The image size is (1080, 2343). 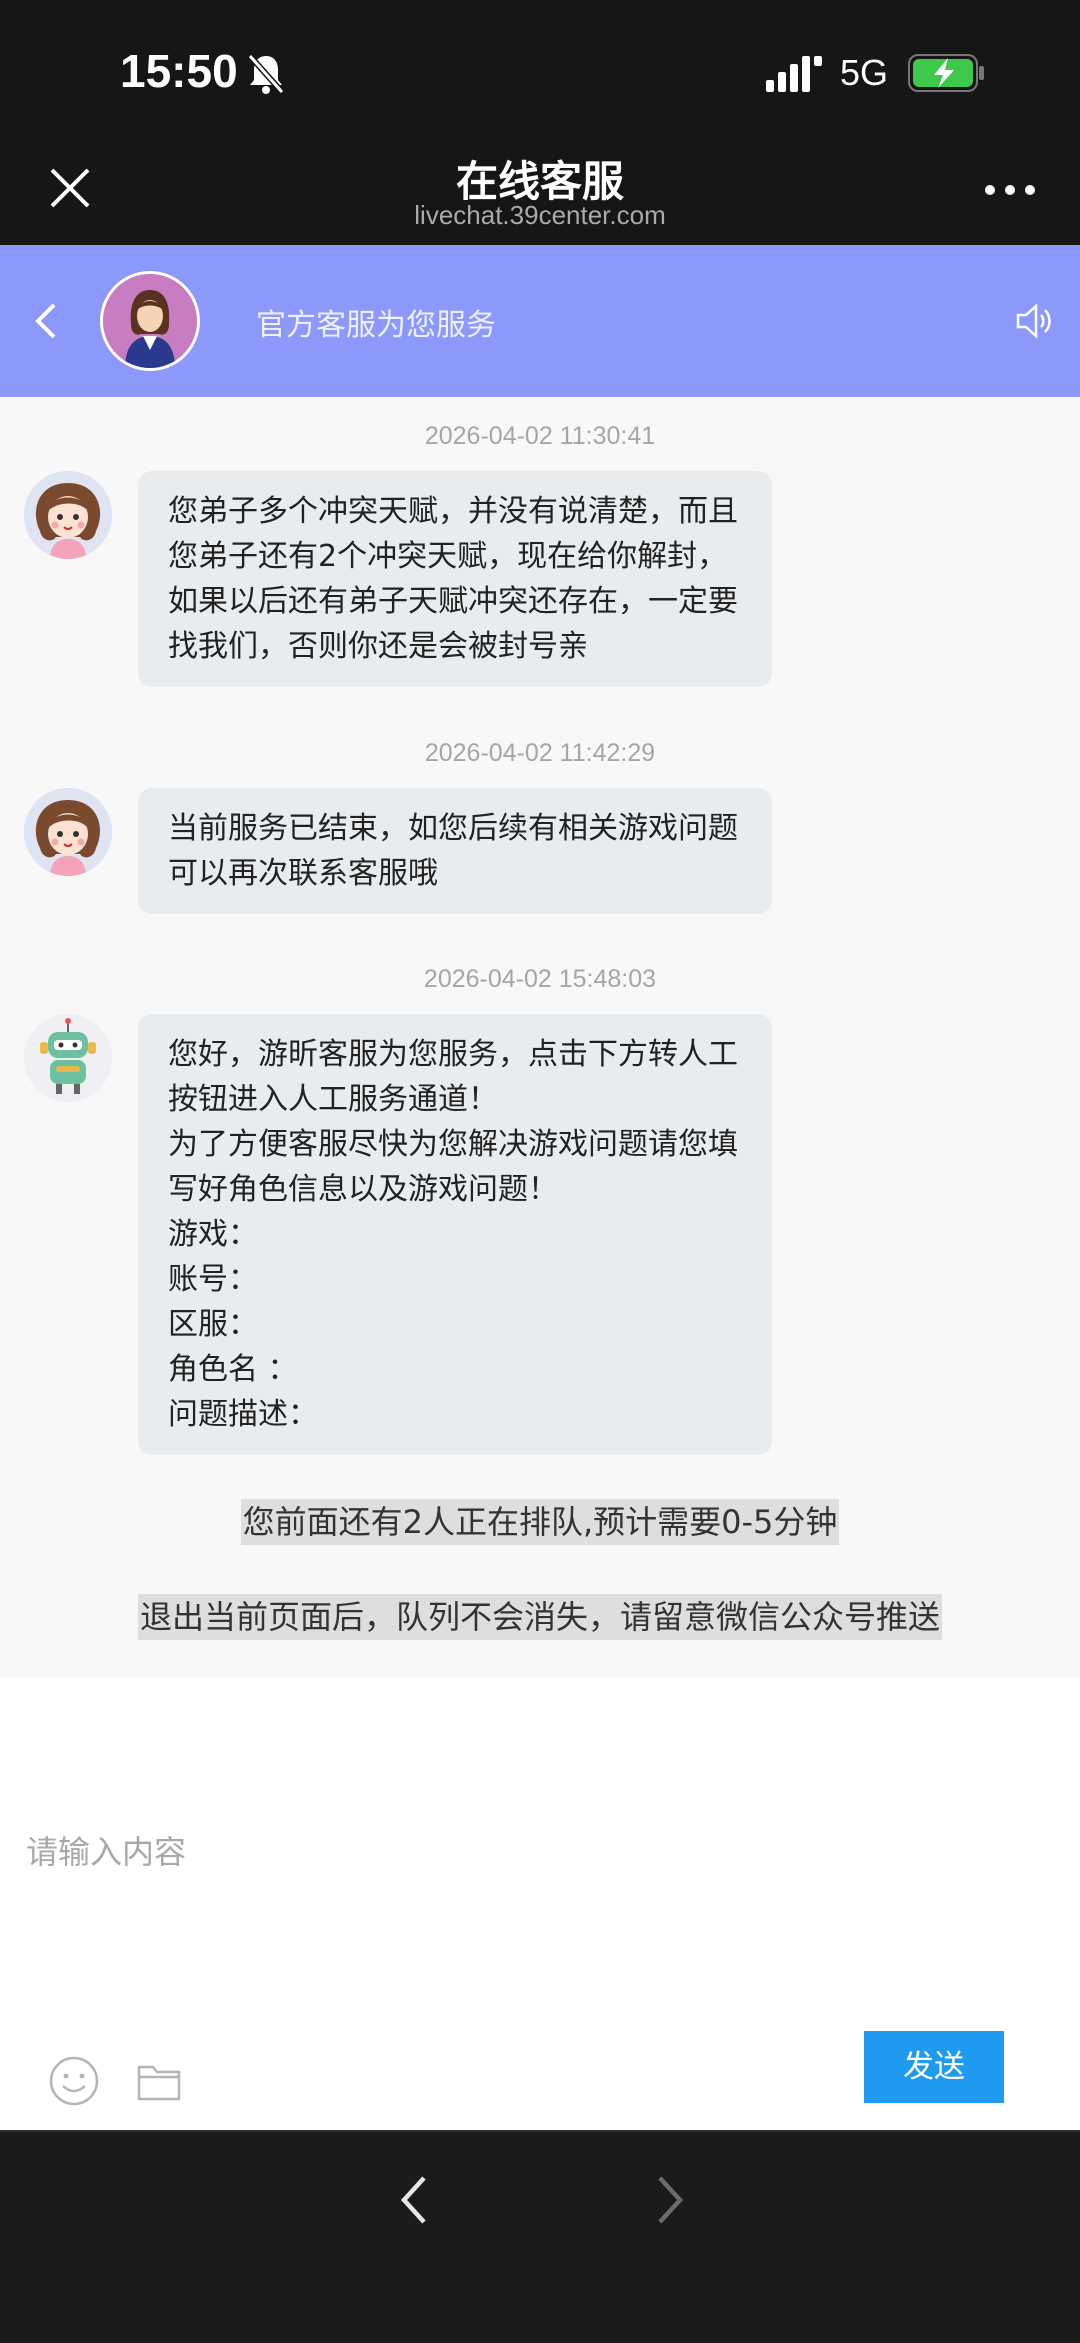 What do you see at coordinates (74, 2081) in the screenshot?
I see `emoji-icon` at bounding box center [74, 2081].